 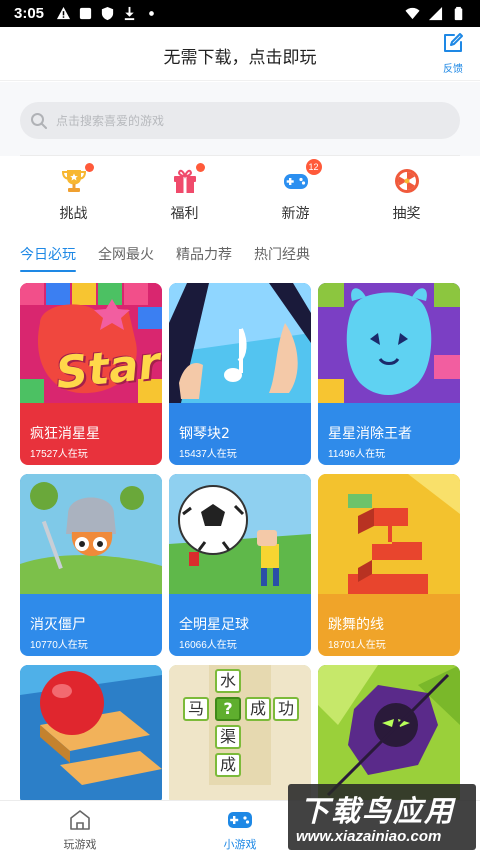 I want to click on game-card: 全明星足球 16066人在玩, so click(x=240, y=565).